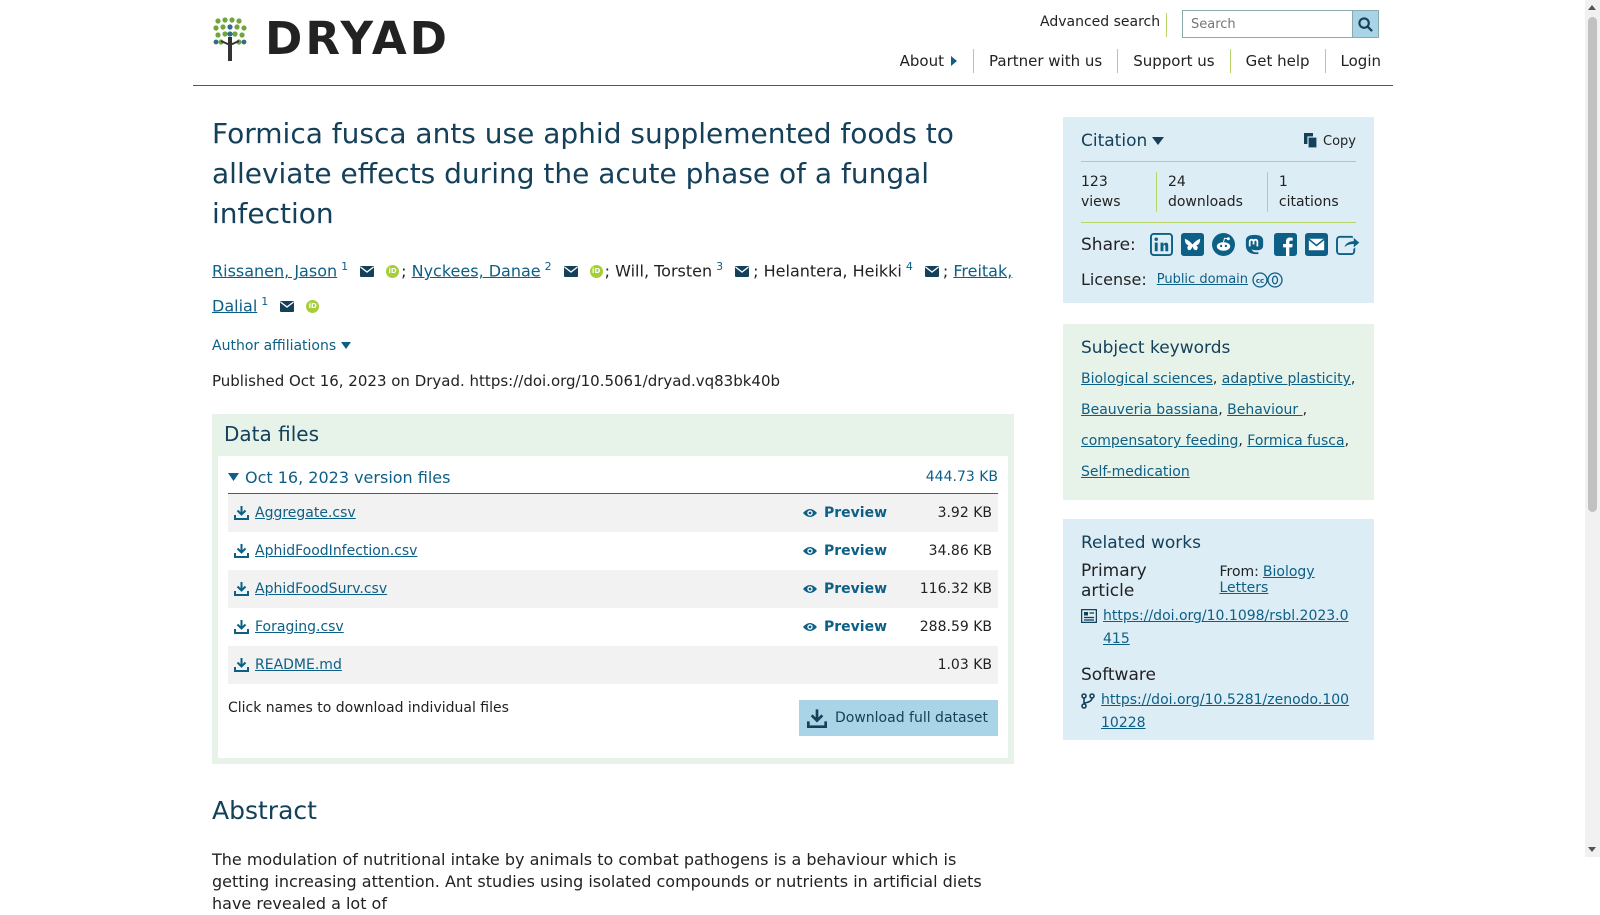 This screenshot has width=1600, height=915. I want to click on keywords-title: Subject keywords, so click(1156, 348).